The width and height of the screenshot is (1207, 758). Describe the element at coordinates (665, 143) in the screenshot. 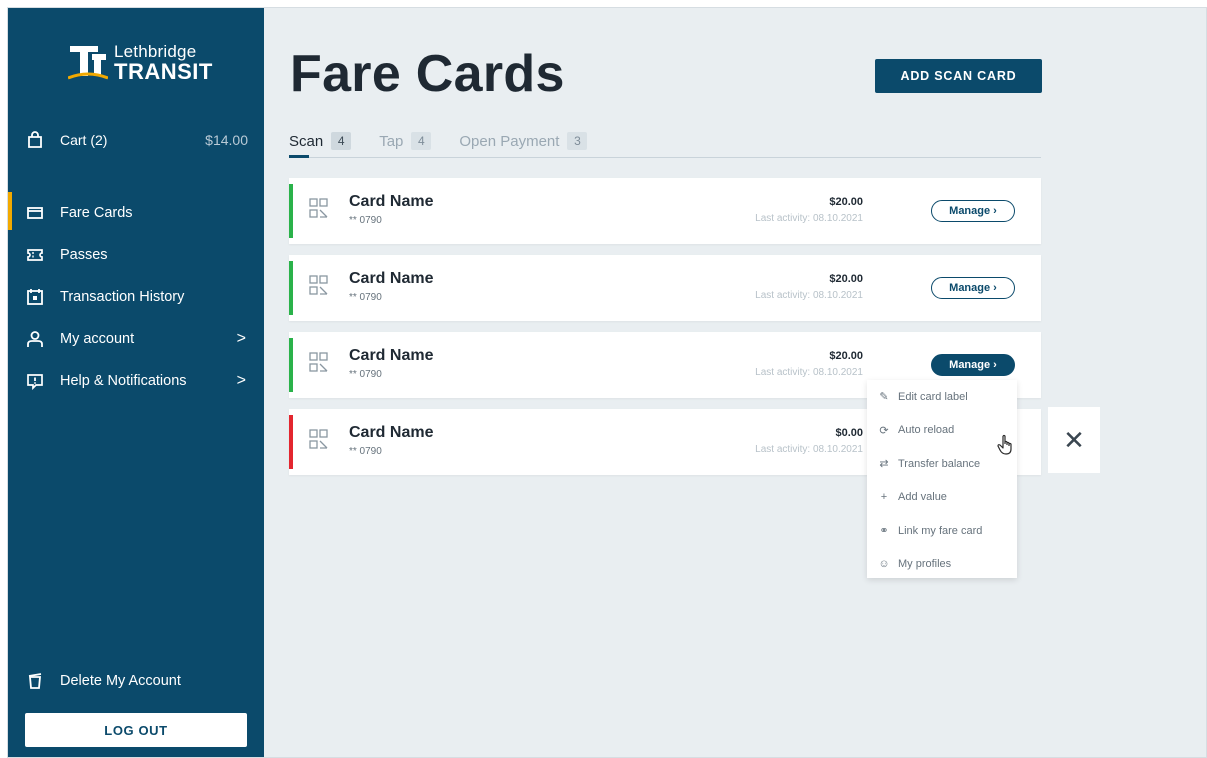

I see `card-type-tabs: Scan 4 Tap 4 Open Payment 3` at that location.